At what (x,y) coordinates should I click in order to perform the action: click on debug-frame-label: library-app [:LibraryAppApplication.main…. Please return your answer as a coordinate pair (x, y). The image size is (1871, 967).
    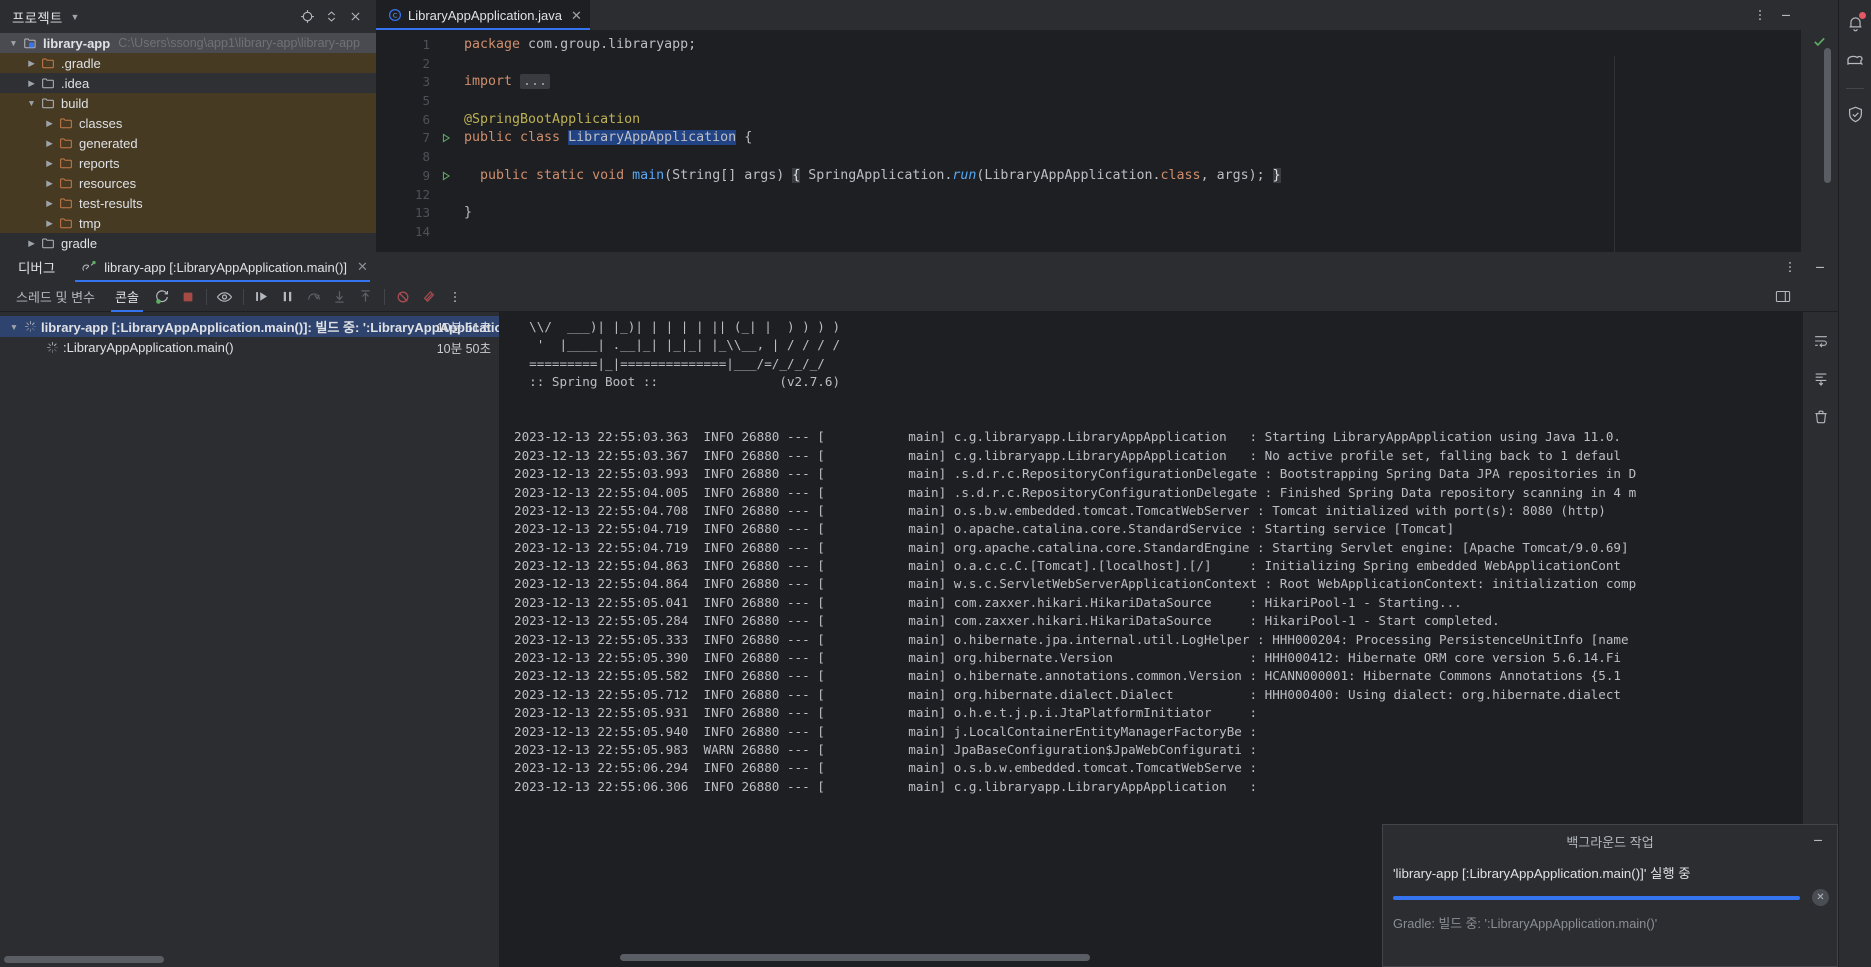
    Looking at the image, I should click on (270, 327).